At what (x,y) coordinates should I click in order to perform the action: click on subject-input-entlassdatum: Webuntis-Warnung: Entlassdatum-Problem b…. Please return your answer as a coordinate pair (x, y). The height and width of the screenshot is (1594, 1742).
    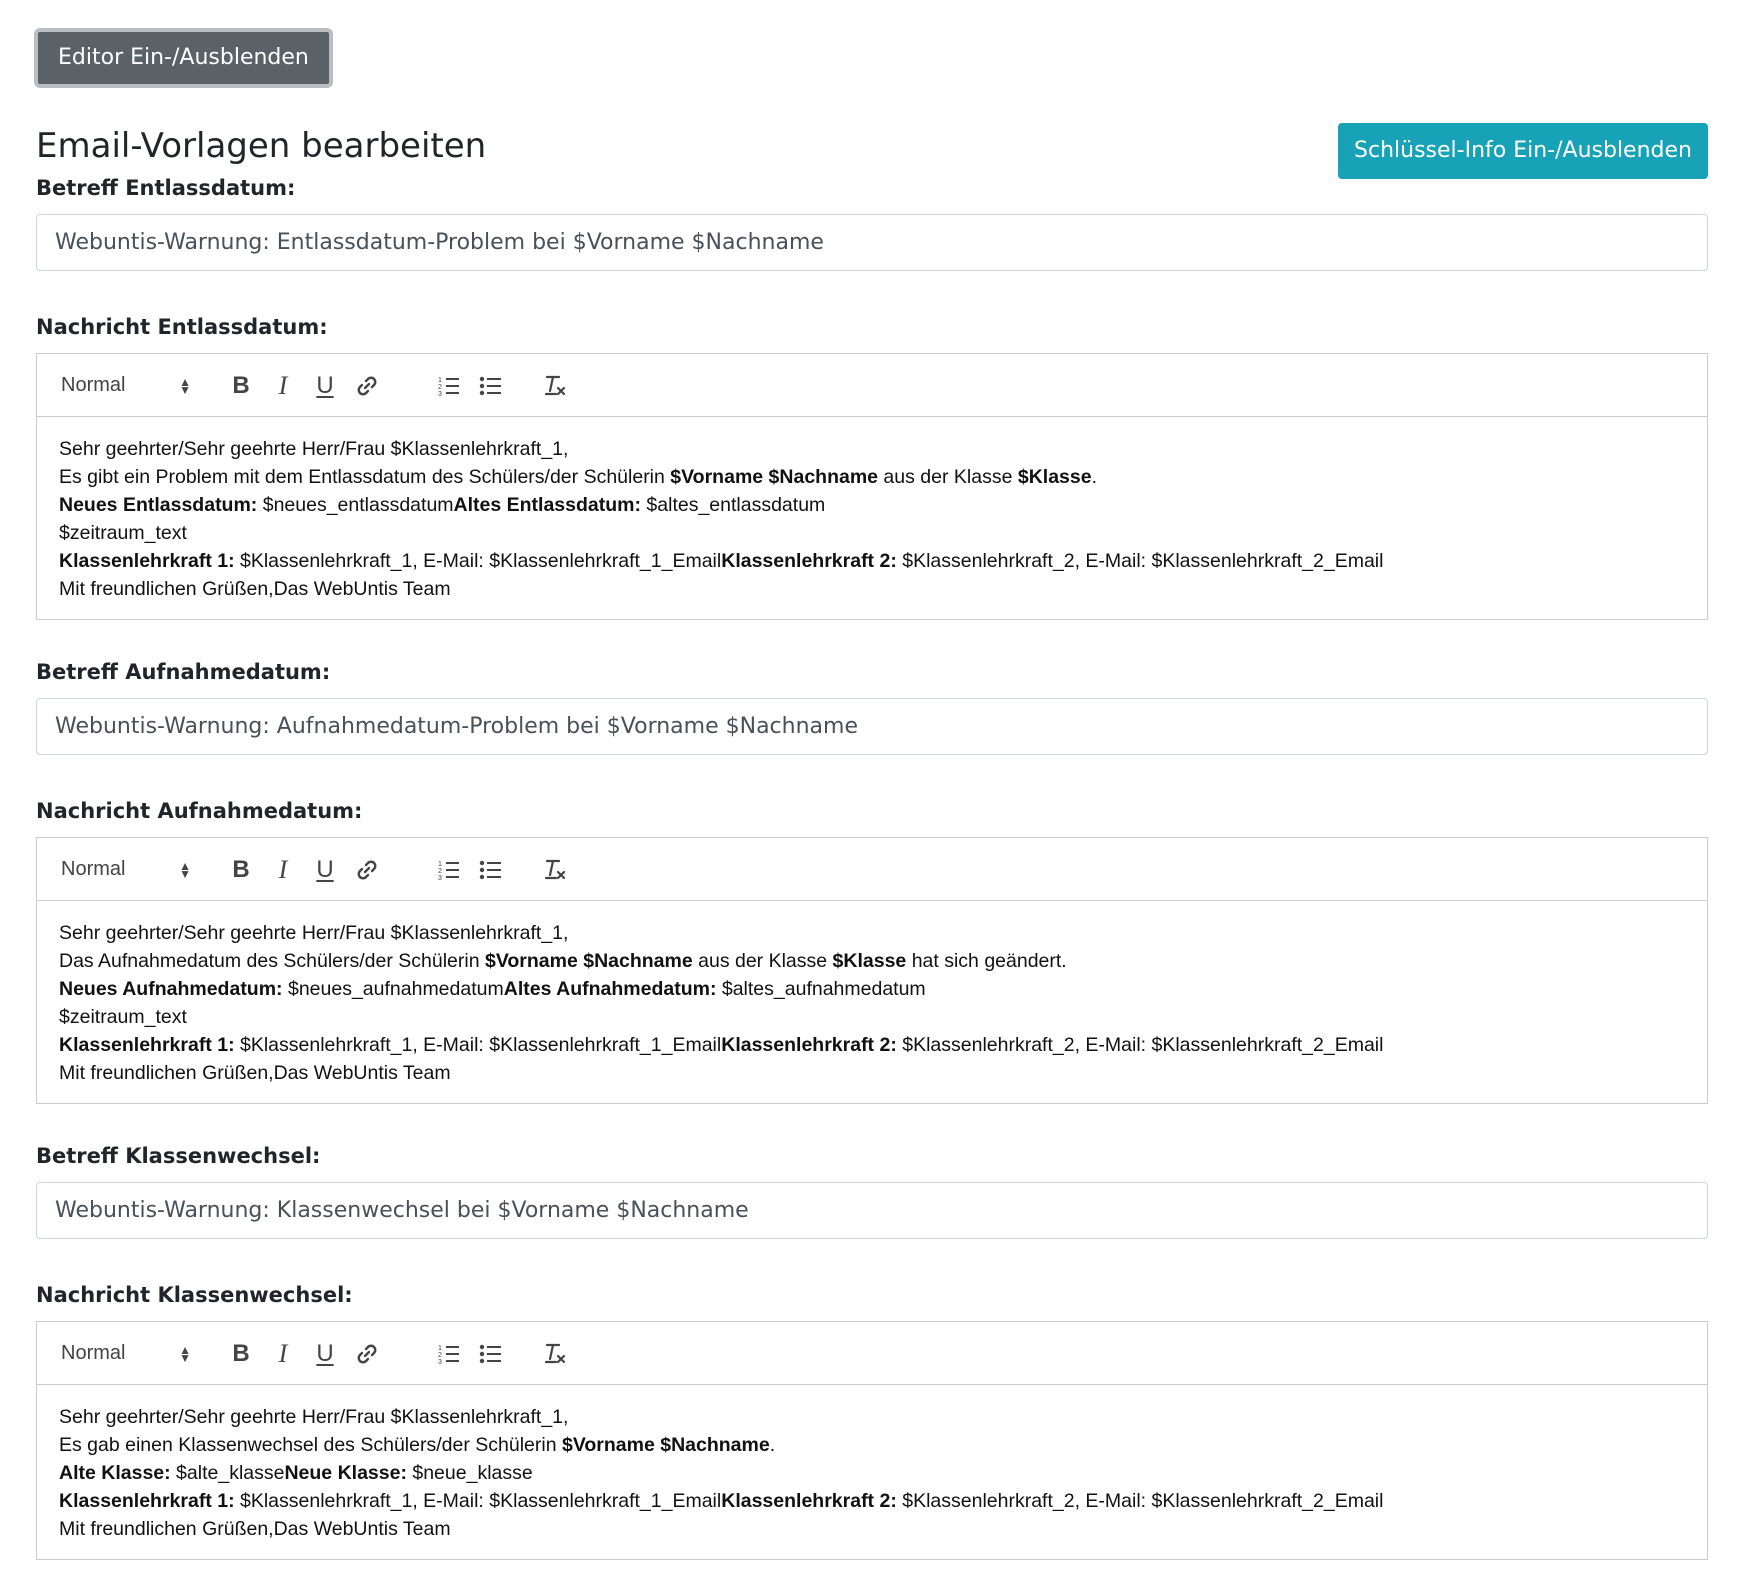
    Looking at the image, I should click on (872, 242).